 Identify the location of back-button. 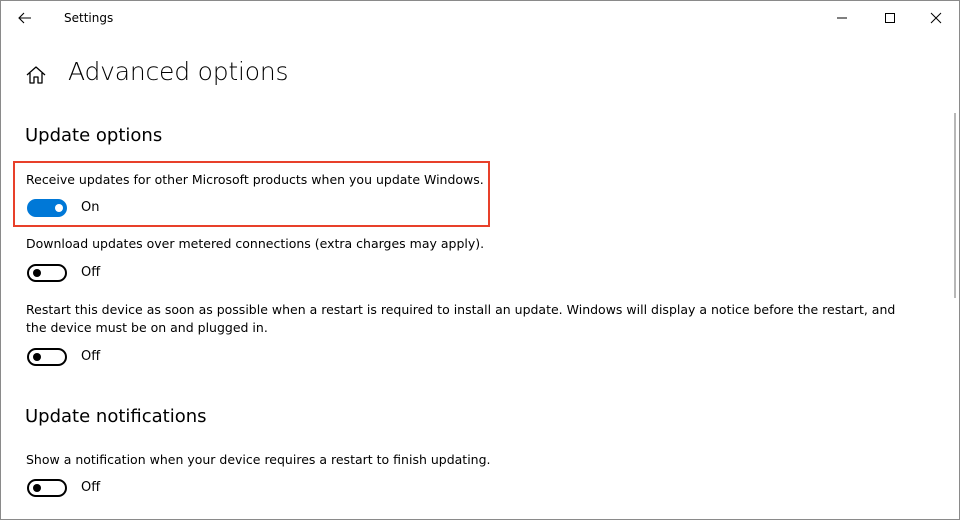
(25, 18).